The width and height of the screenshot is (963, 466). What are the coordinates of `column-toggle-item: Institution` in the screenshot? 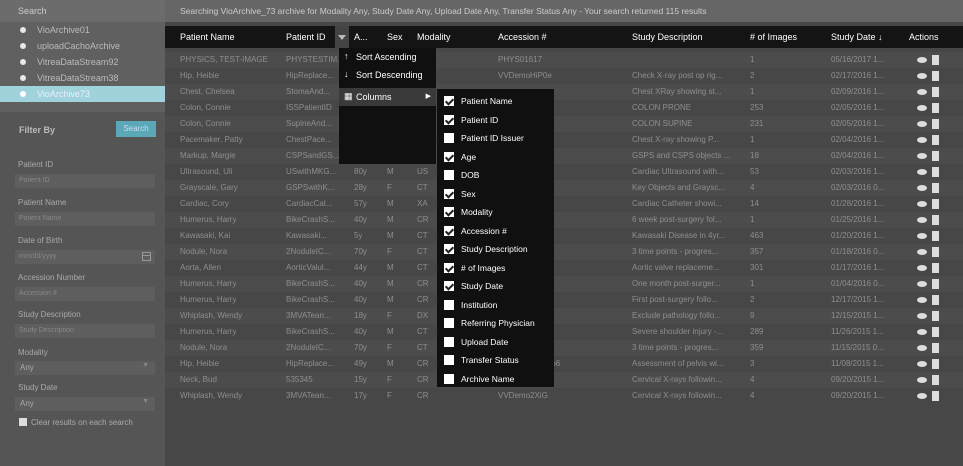 It's located at (495, 304).